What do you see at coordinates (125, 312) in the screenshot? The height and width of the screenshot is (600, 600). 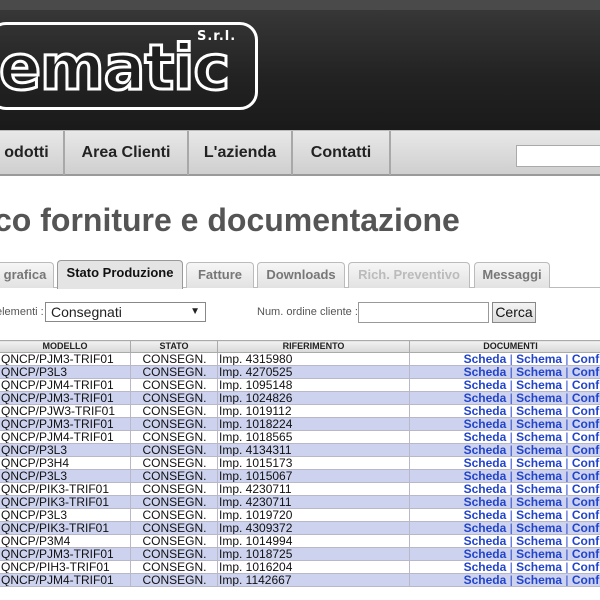 I see `status-select: Consegnati ▼` at bounding box center [125, 312].